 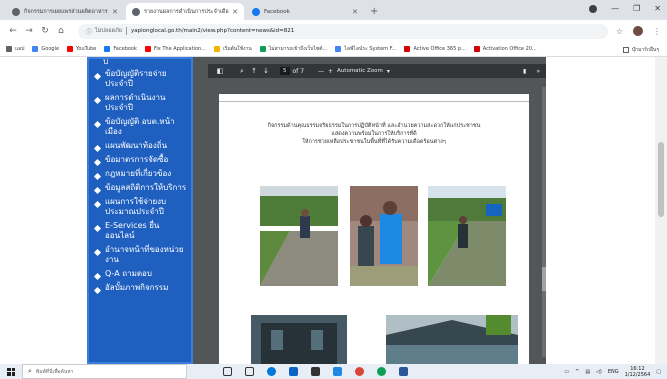 I want to click on pdf-scroll-thumb, so click(x=544, y=279).